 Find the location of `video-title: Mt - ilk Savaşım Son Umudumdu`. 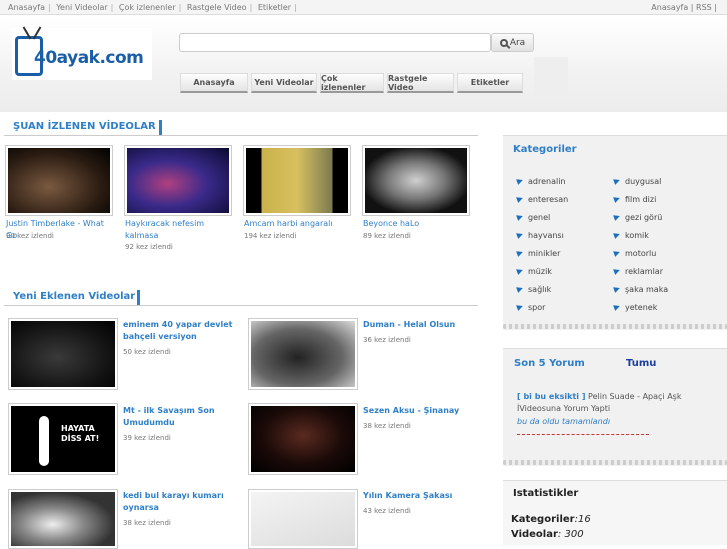

video-title: Mt - ilk Savaşım Son Umudumdu is located at coordinates (178, 417).